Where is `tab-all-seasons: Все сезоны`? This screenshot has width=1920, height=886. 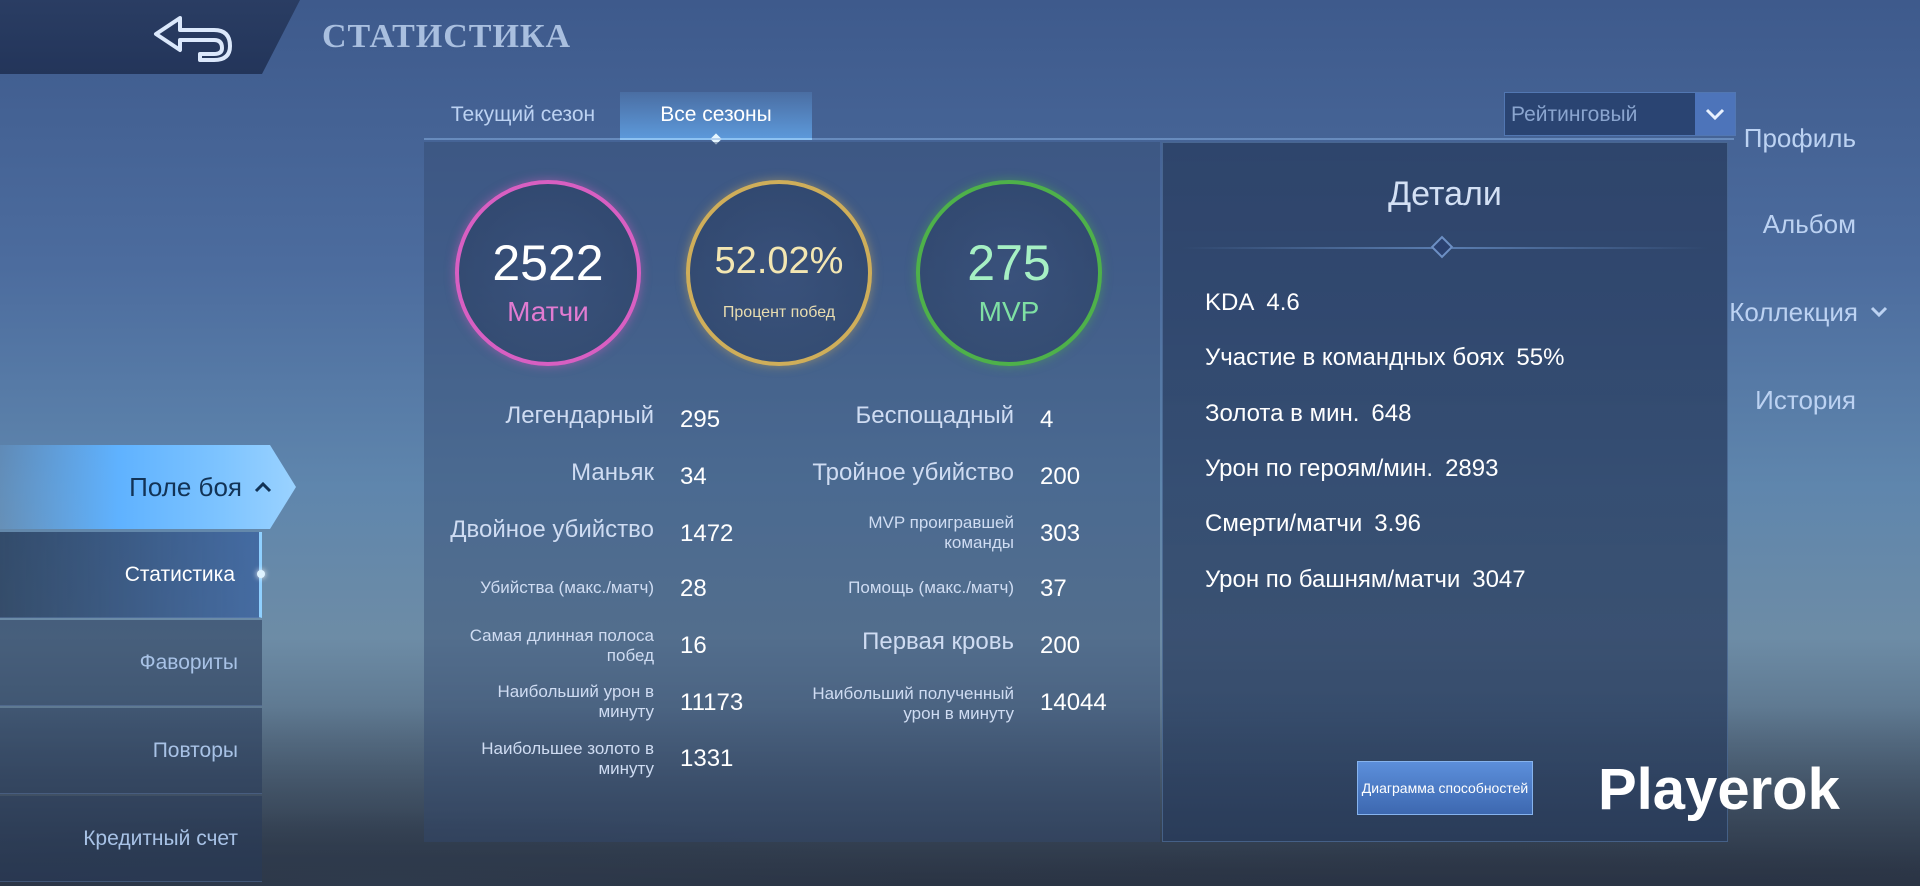 tab-all-seasons: Все сезоны is located at coordinates (716, 118).